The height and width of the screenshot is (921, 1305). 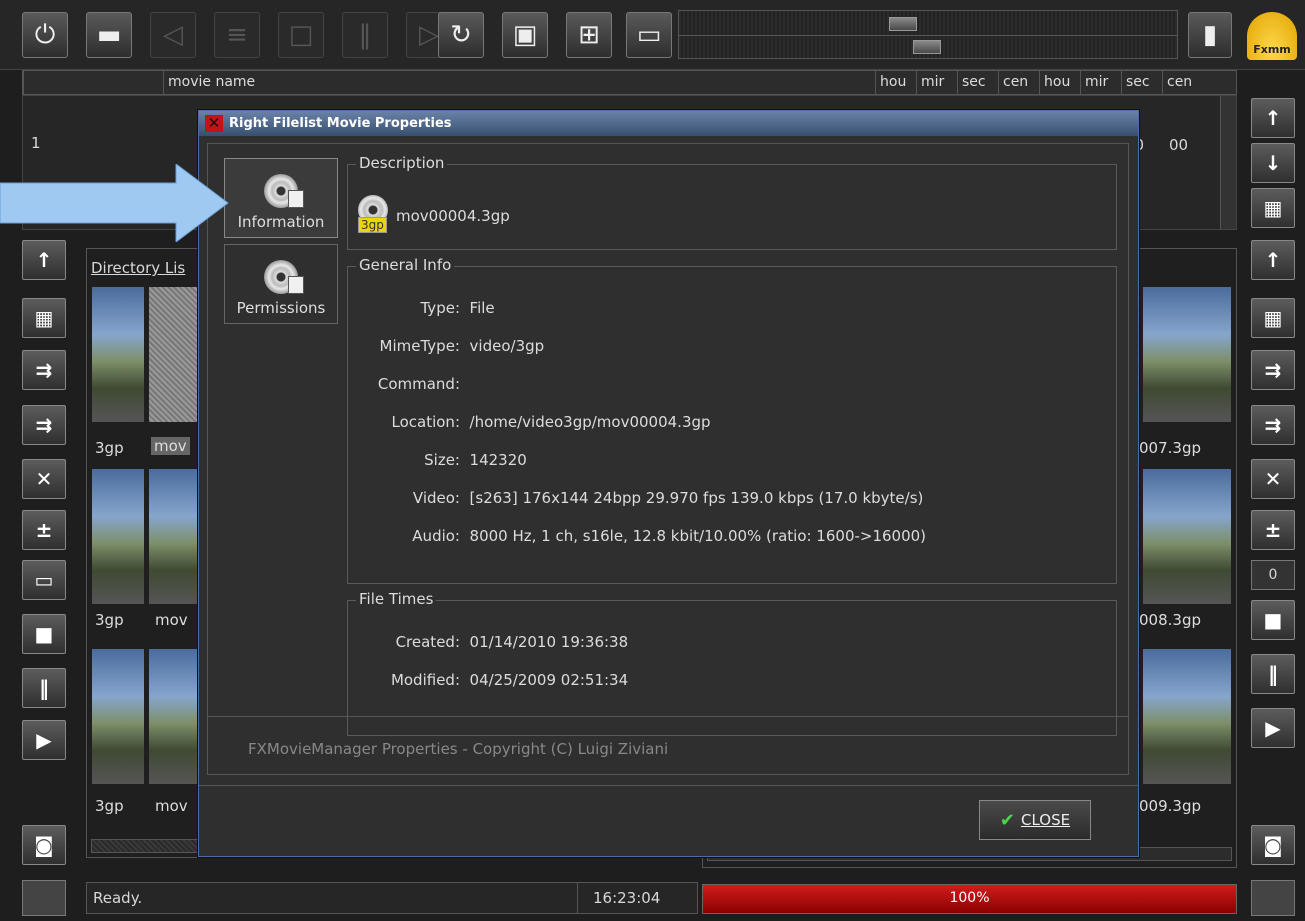 What do you see at coordinates (44, 740) in the screenshot?
I see `step-icon-left: ▶` at bounding box center [44, 740].